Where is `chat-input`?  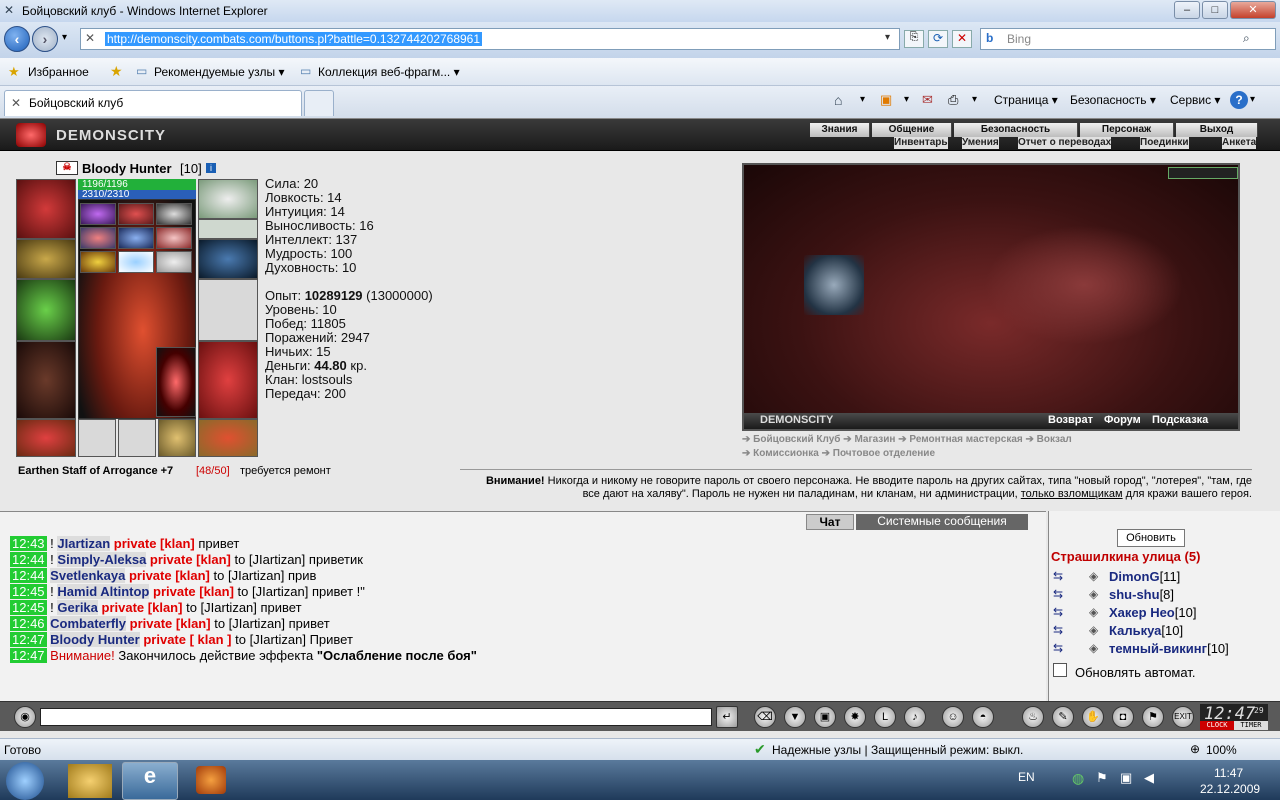
chat-input is located at coordinates (376, 717).